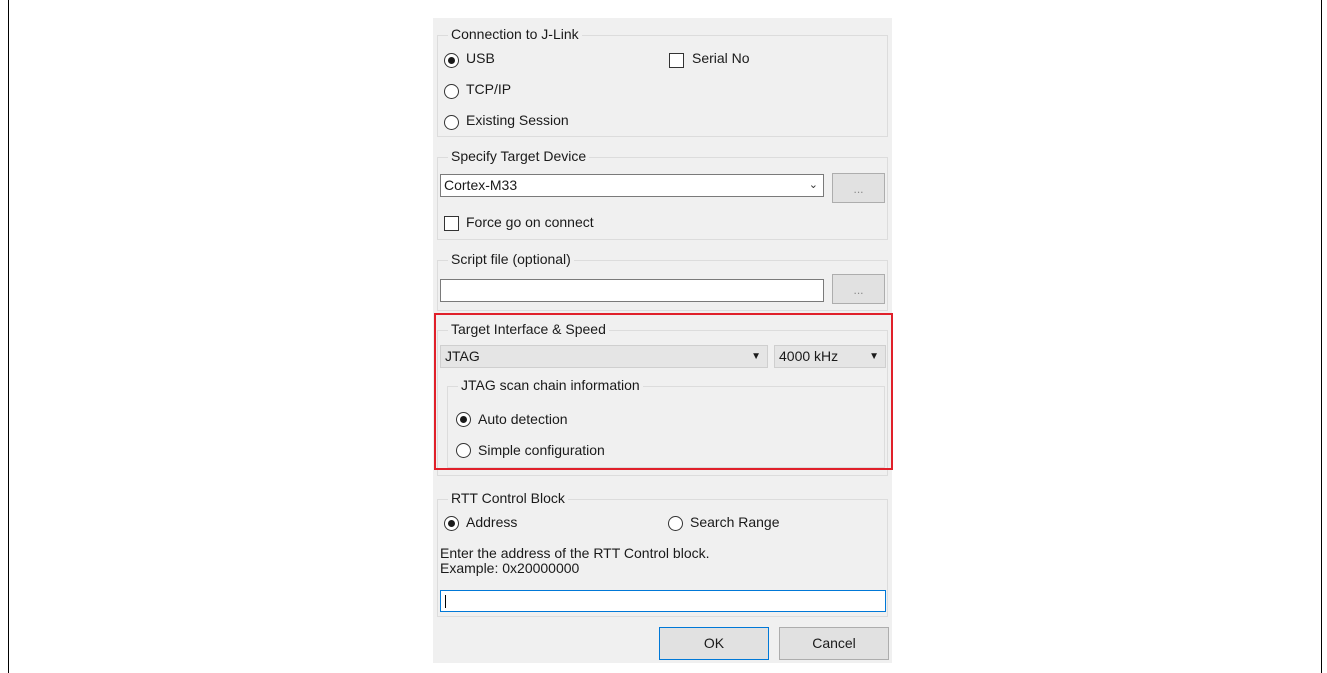  Describe the element at coordinates (735, 522) in the screenshot. I see `search-range-label: Search Range` at that location.